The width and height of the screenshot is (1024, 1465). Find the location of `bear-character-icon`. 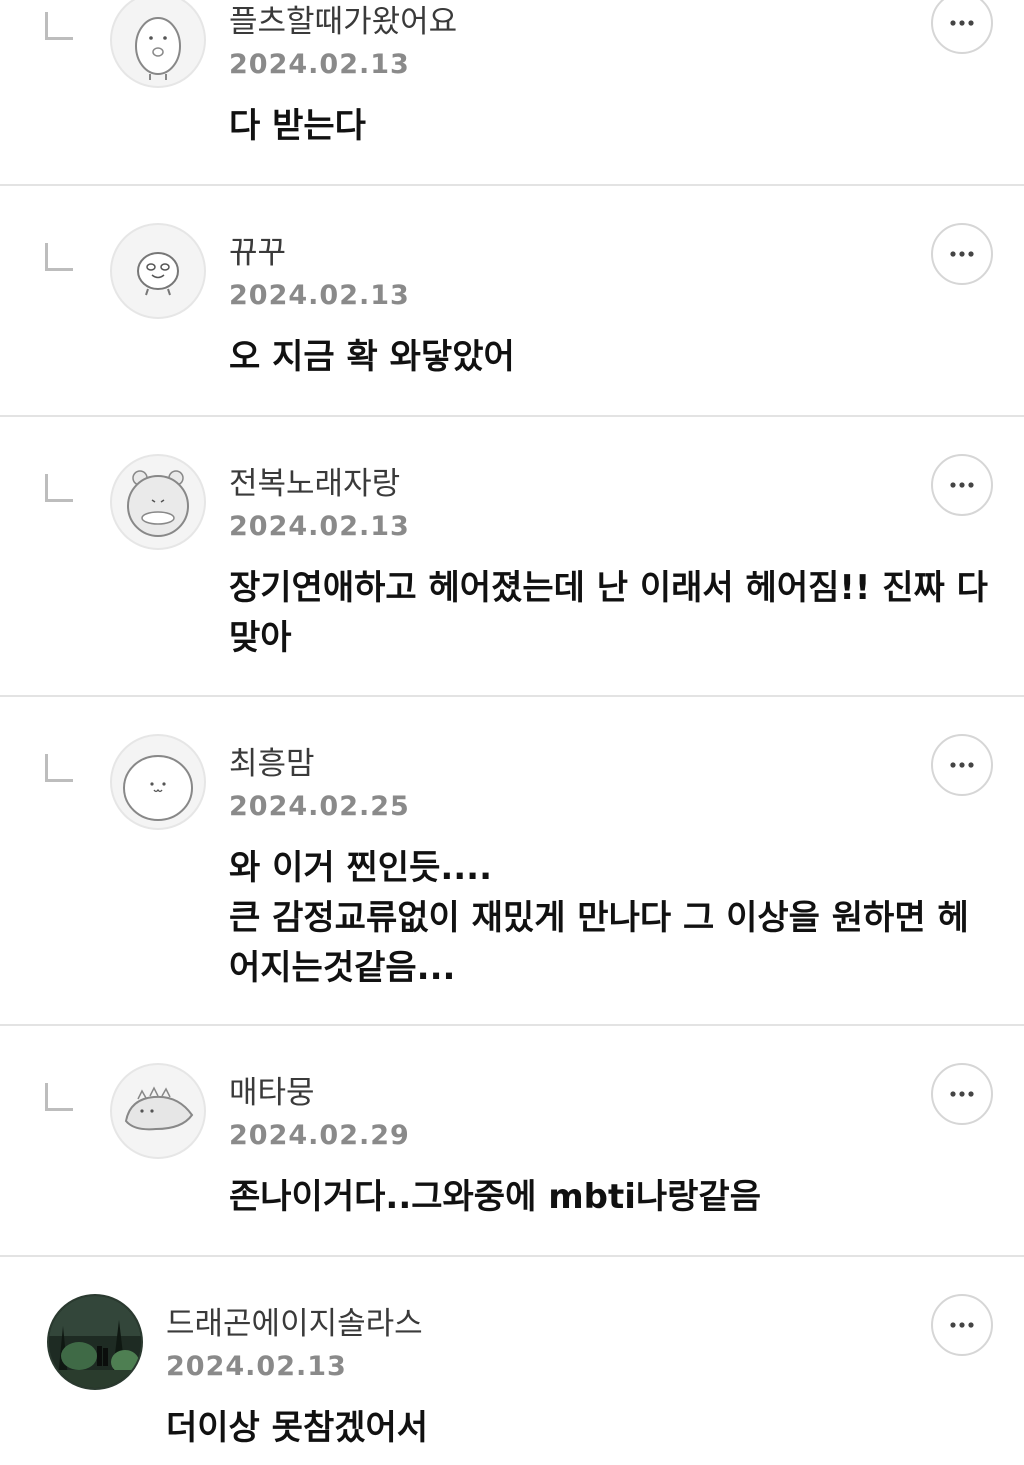

bear-character-icon is located at coordinates (158, 503).